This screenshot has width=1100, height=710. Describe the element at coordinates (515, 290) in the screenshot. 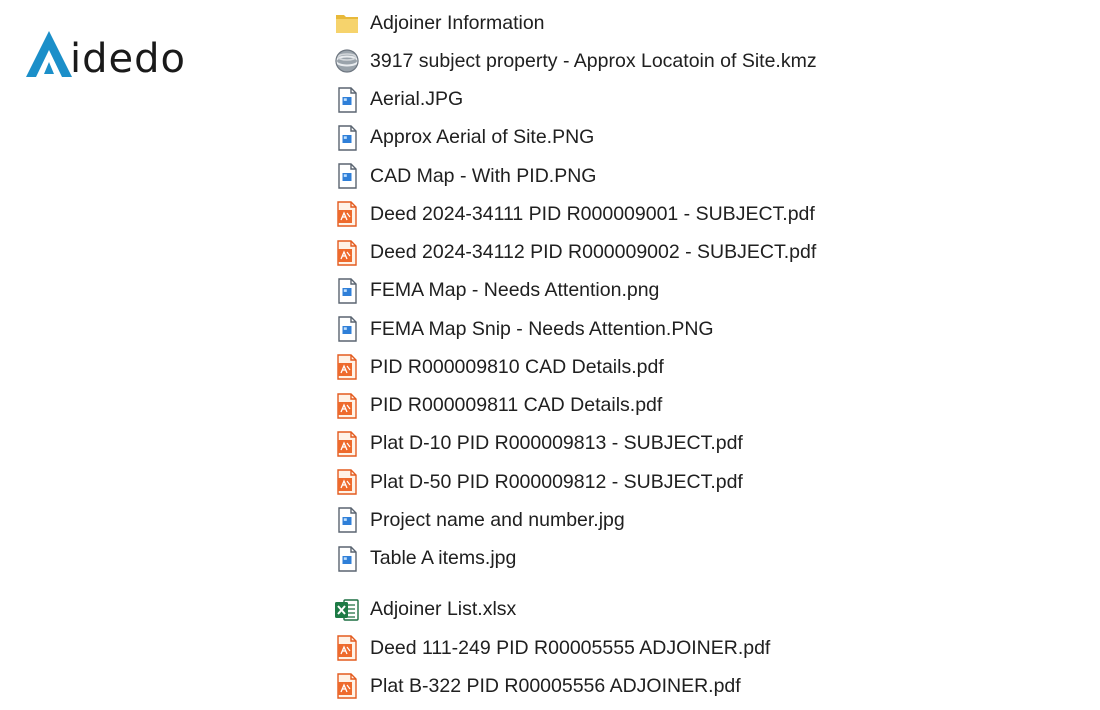

I see `file-name: FEMA Map - Needs Attention.png` at that location.